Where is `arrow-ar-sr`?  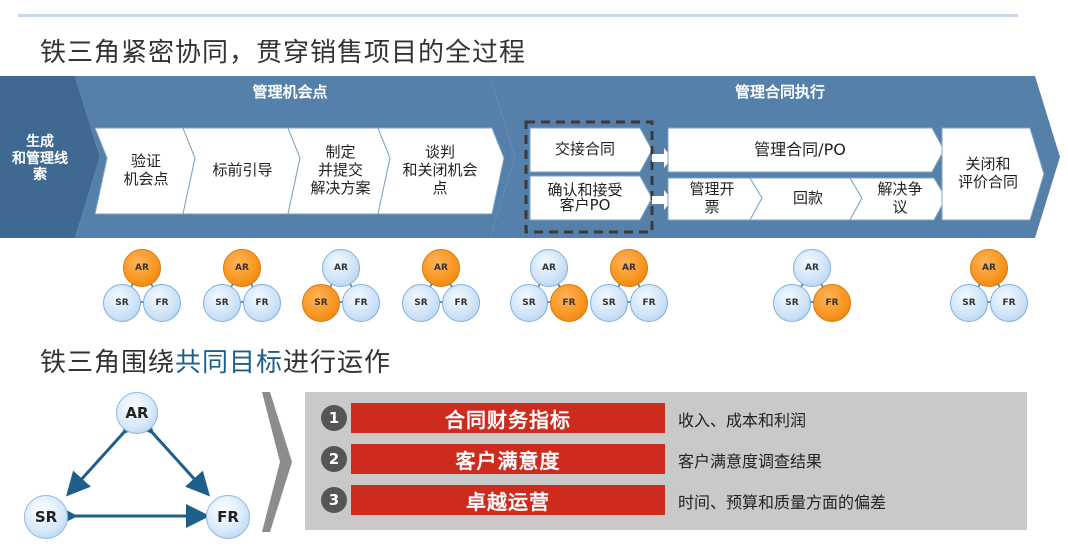 arrow-ar-sr is located at coordinates (106, 452).